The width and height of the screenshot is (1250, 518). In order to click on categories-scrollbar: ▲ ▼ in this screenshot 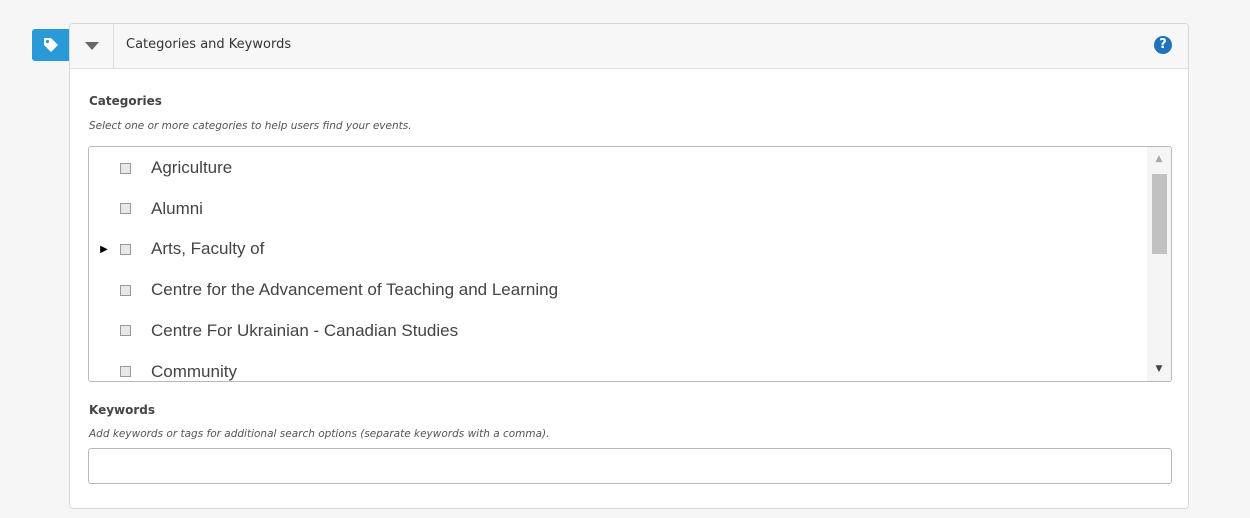, I will do `click(1159, 264)`.